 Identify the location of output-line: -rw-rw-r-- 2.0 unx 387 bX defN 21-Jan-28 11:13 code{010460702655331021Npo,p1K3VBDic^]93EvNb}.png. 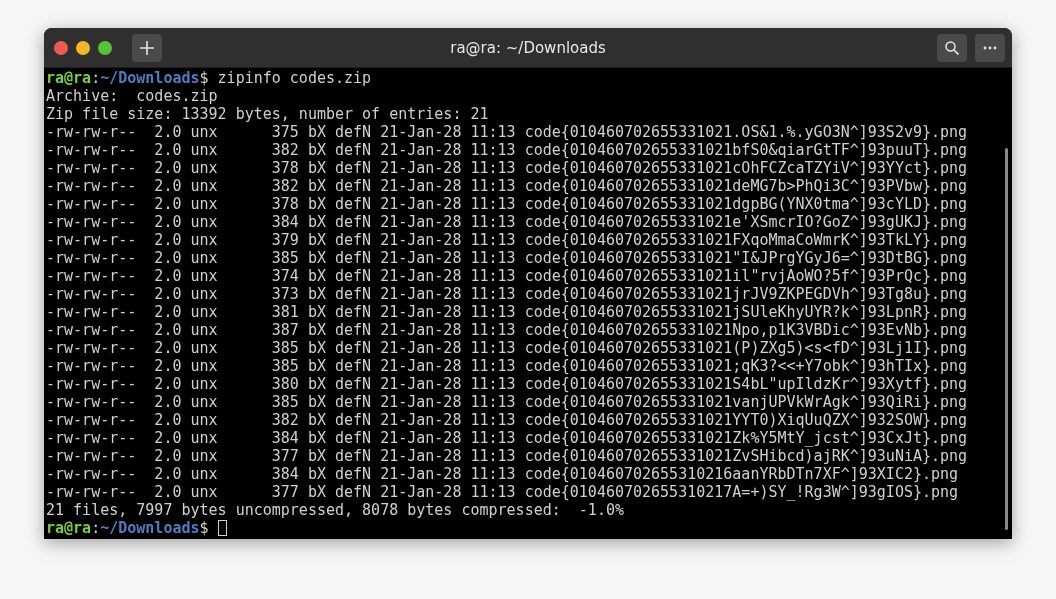
(507, 330).